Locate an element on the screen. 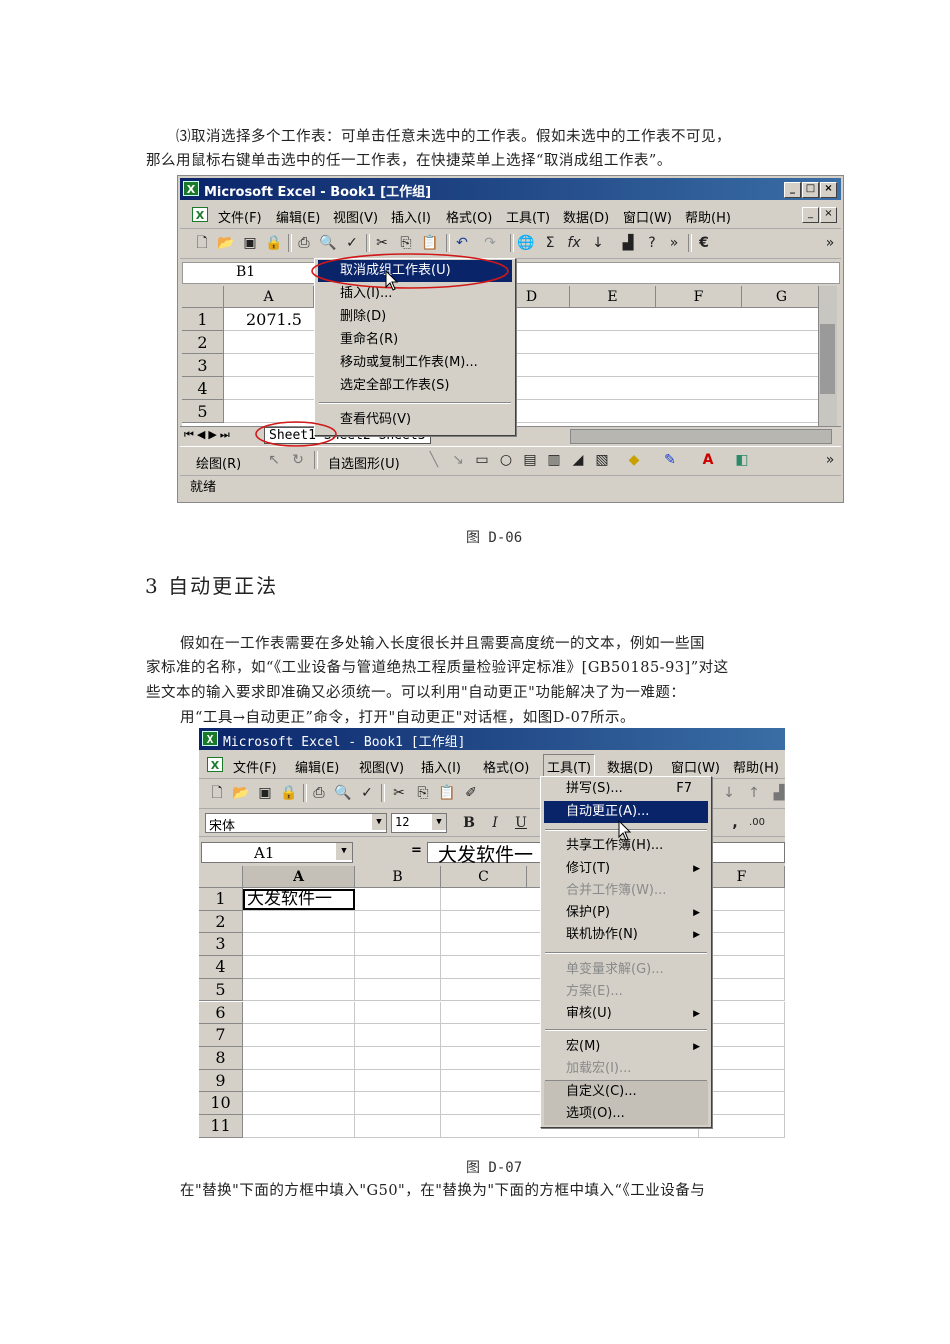 This screenshot has height=1344, width=950. intro-line-1: ⑶取消选择多个工作表：可单击任意未选中的工作表。假如未选中的工作表不可见， is located at coordinates (453, 137).